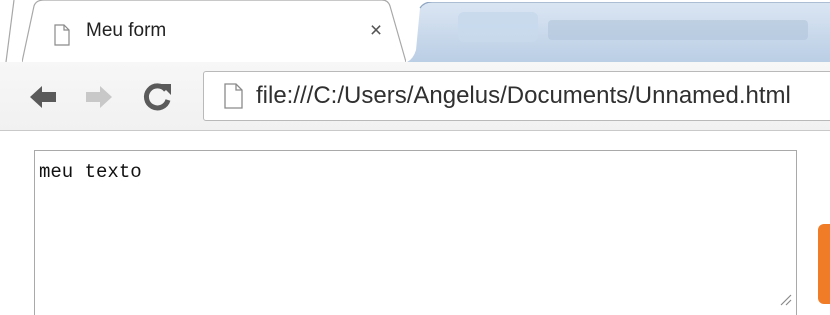 This screenshot has height=315, width=830. What do you see at coordinates (43, 97) in the screenshot?
I see `arrow-left-icon` at bounding box center [43, 97].